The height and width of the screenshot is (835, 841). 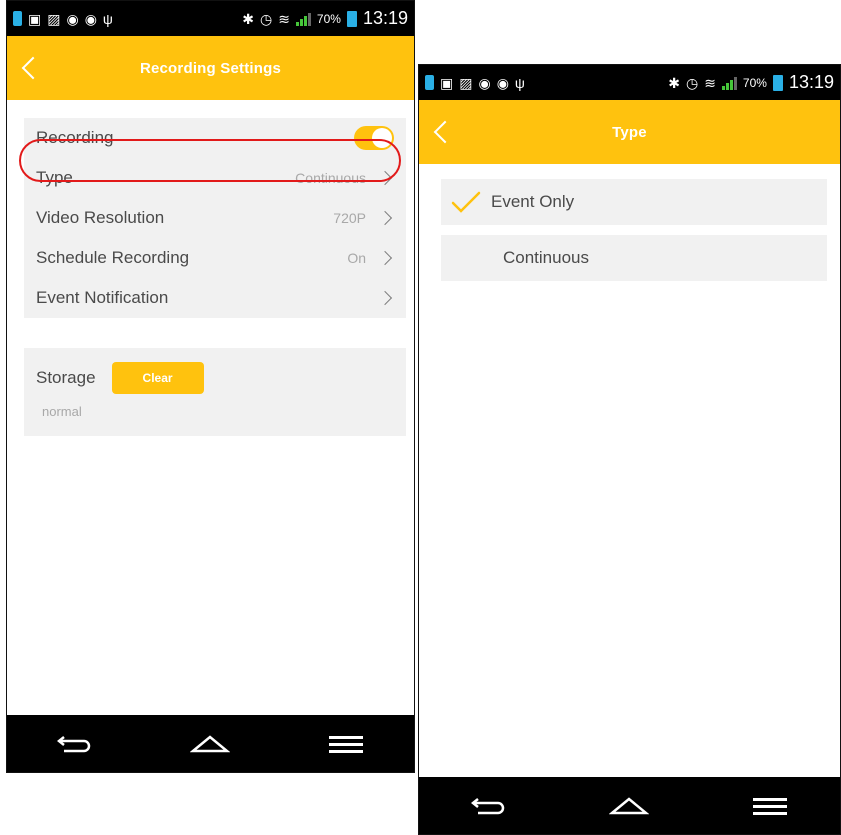 I want to click on storage-label: Storage, so click(x=66, y=377).